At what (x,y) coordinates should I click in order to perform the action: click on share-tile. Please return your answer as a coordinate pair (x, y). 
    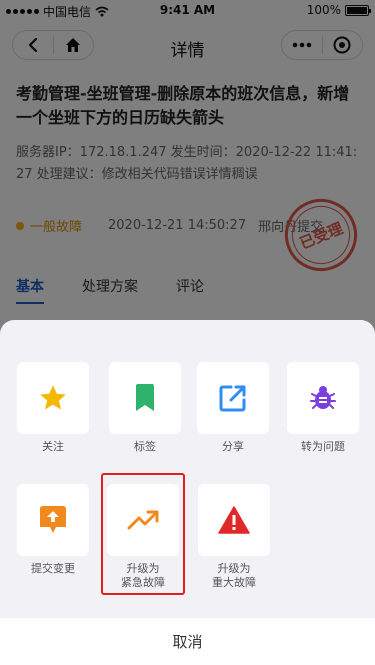
    Looking at the image, I should click on (233, 398).